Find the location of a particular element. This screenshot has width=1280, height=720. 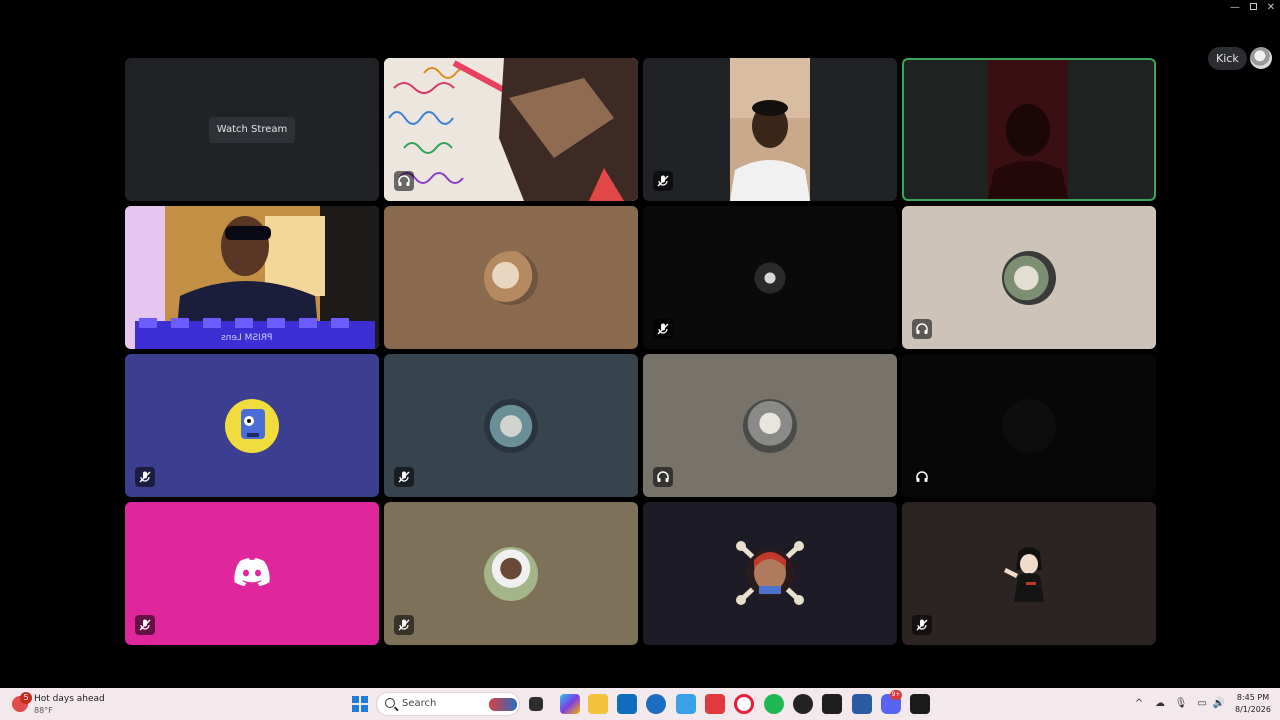

obs-studio-icon is located at coordinates (803, 704).